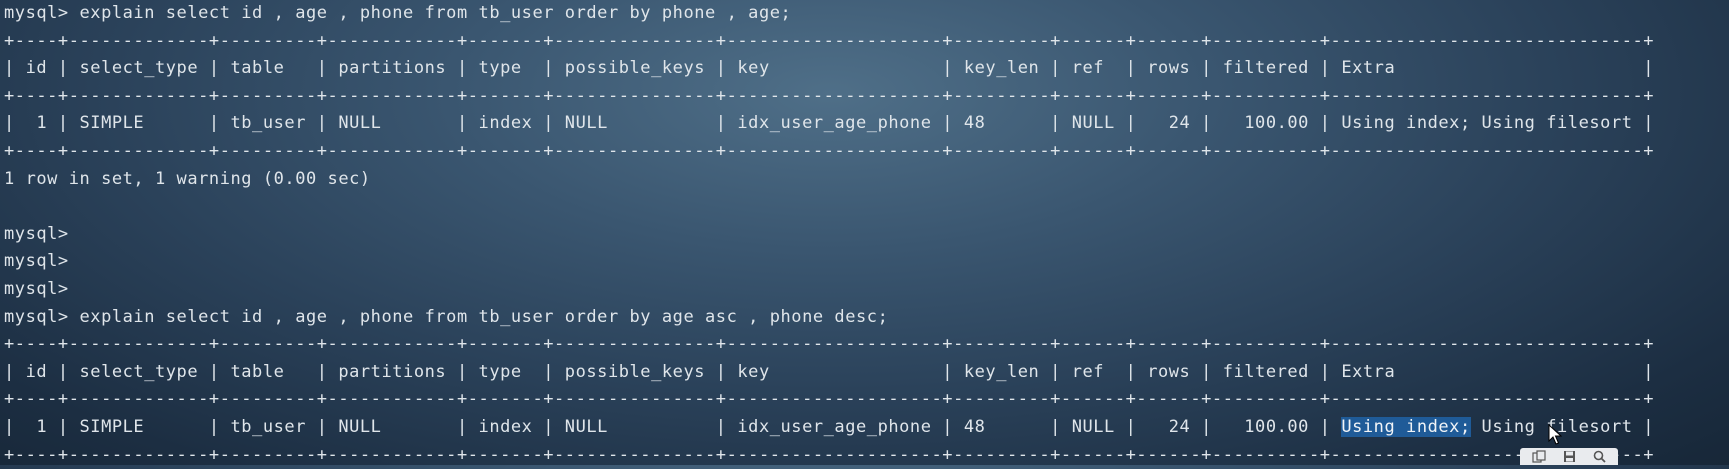  Describe the element at coordinates (1539, 456) in the screenshot. I see `copy-icon` at that location.